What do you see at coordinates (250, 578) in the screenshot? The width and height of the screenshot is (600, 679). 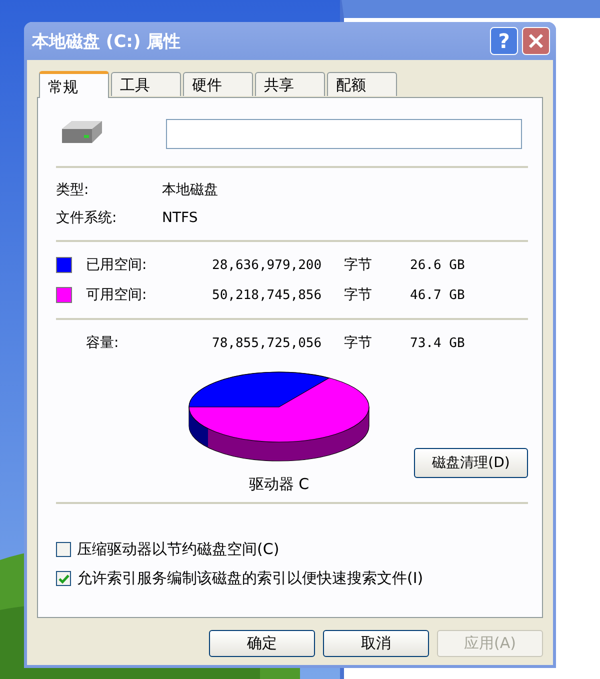 I see `checkbox-label: 允许索引服务编制该磁盘的索引以便快速搜索文件(I)` at bounding box center [250, 578].